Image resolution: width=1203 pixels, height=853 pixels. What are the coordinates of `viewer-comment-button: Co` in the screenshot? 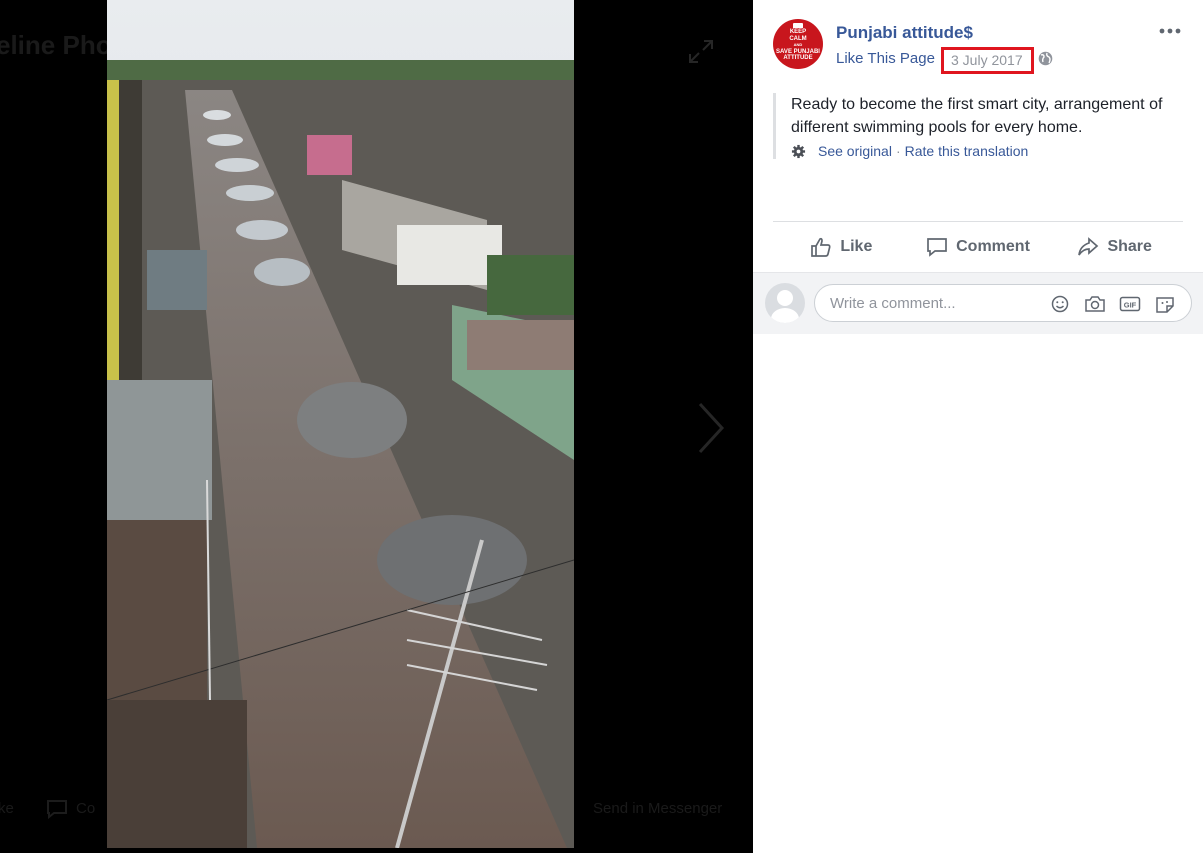 It's located at (85, 808).